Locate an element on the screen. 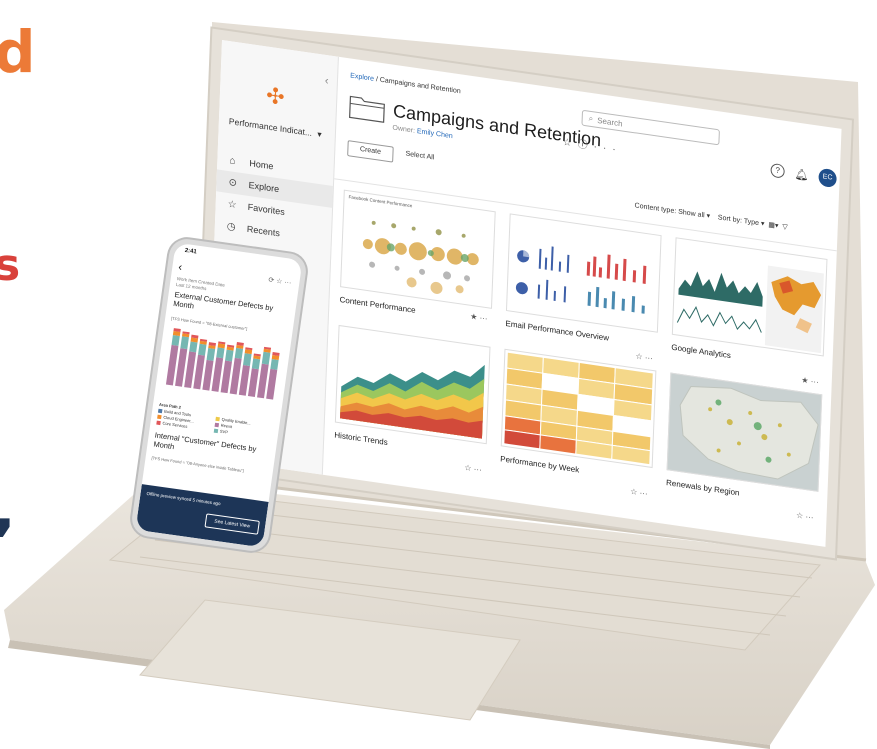 This screenshot has width=877, height=749. card-actions: ★ ··· is located at coordinates (810, 380).